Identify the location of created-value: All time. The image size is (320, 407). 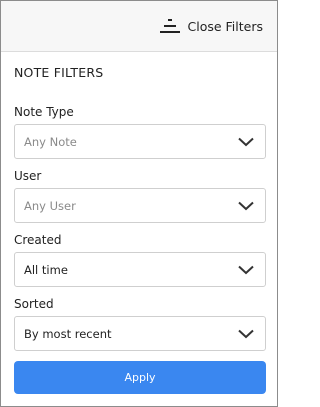
(46, 269).